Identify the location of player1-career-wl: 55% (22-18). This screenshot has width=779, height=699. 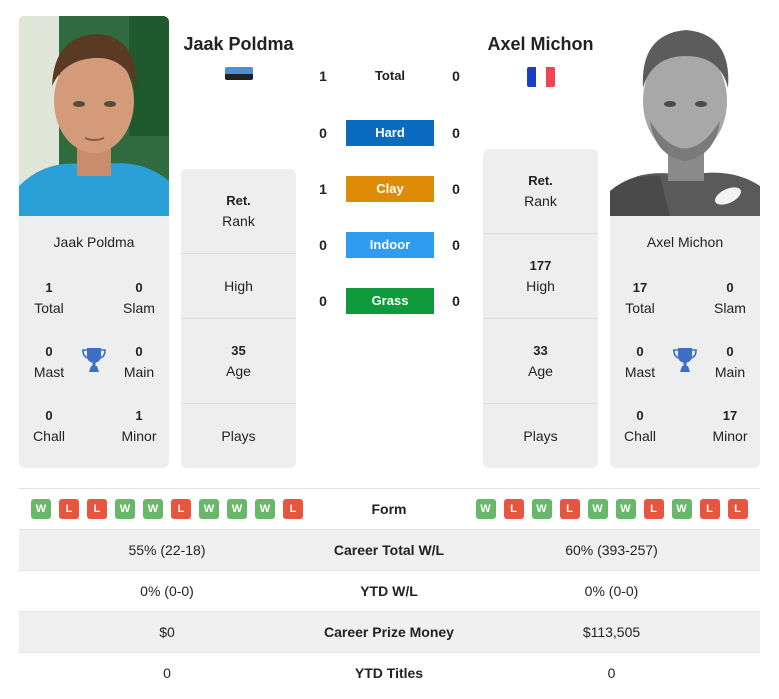
(167, 550).